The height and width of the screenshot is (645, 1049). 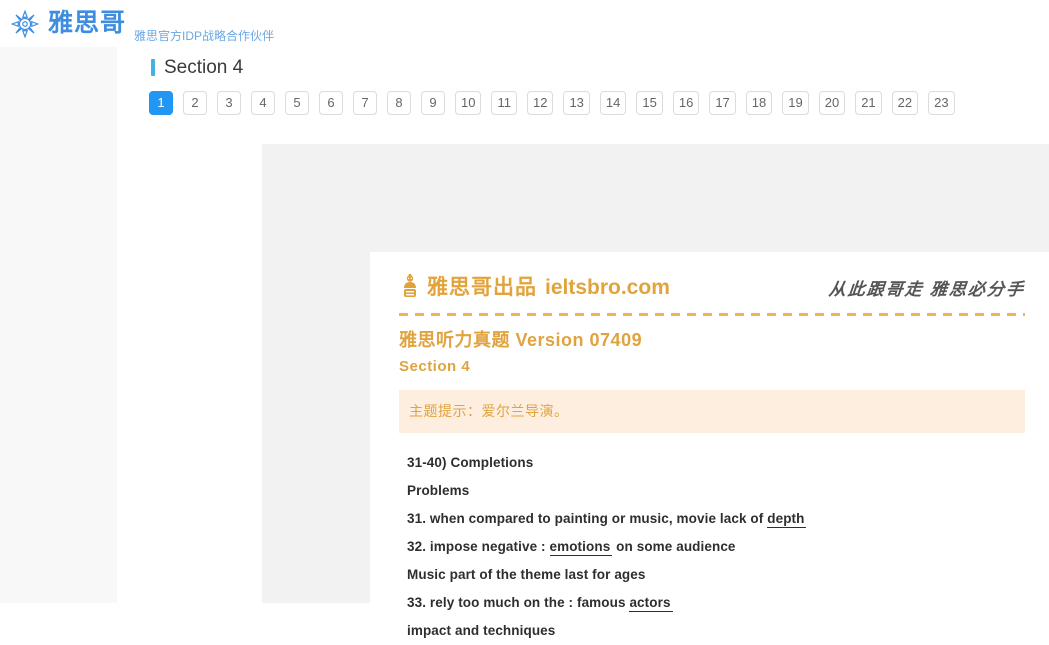 What do you see at coordinates (716, 491) in the screenshot?
I see `question-line: Problems` at bounding box center [716, 491].